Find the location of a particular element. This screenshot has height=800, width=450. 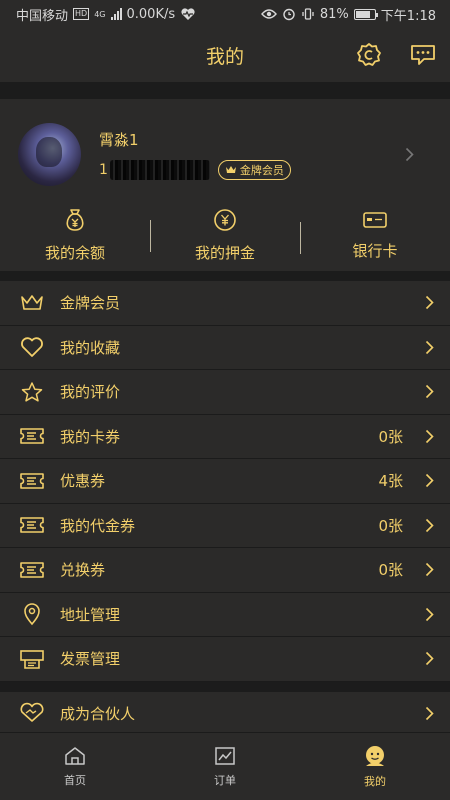

profile-header: 霄淼1 1 金牌会员 is located at coordinates (225, 149).